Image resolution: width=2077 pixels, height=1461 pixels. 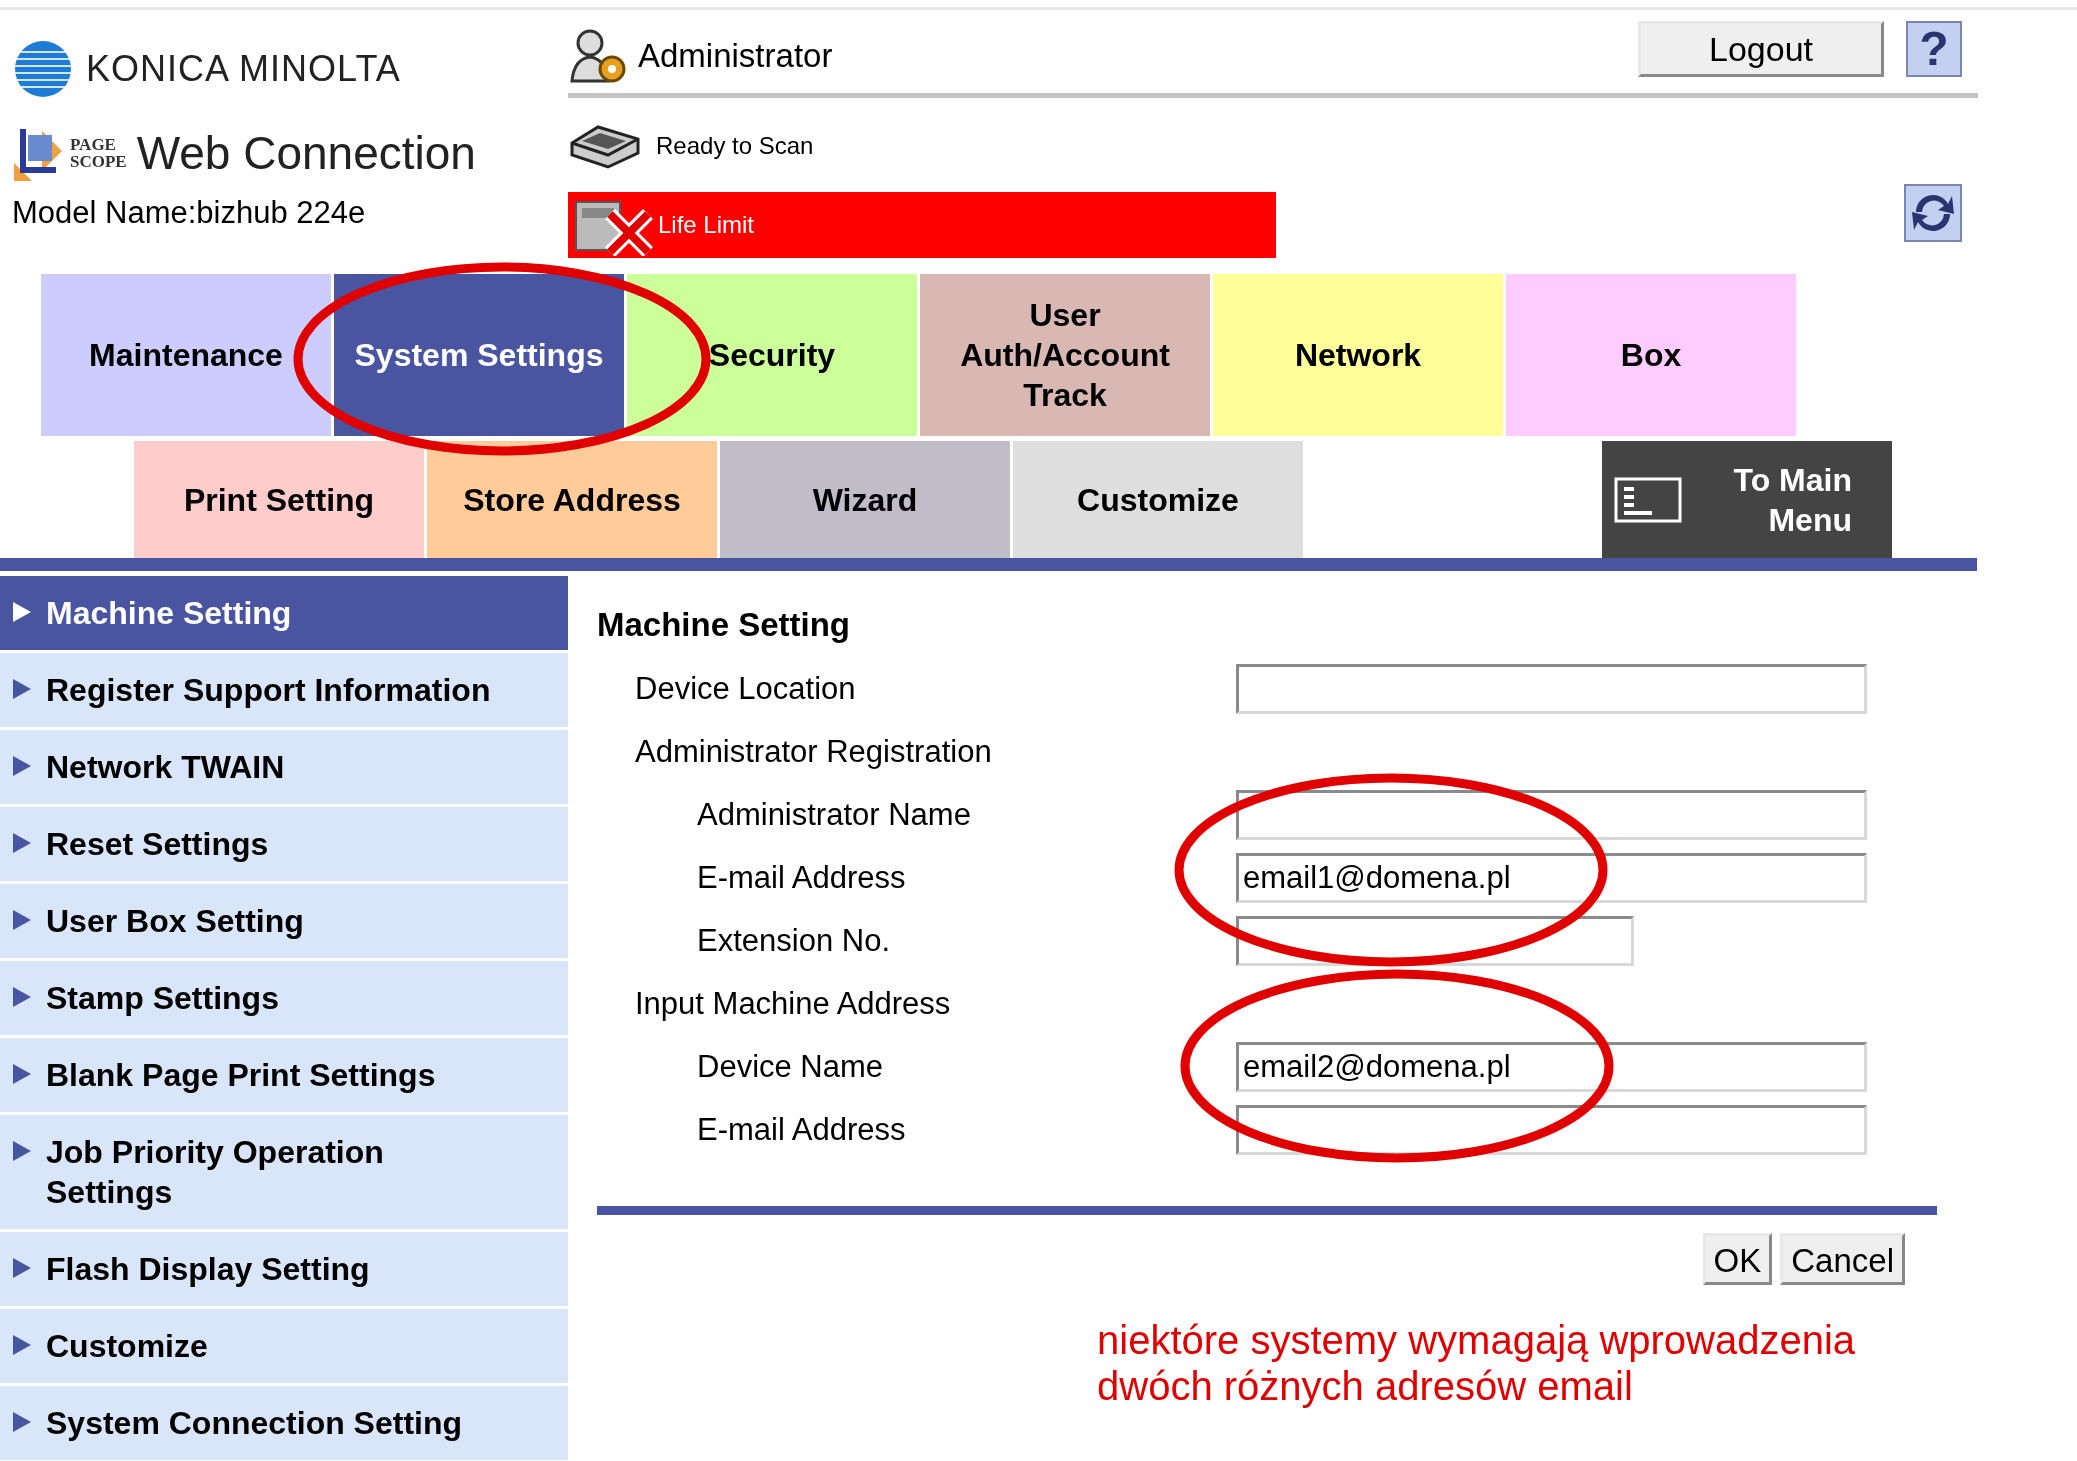 I want to click on sidebar-item: Job Priority Operation Settings, so click(x=284, y=1172).